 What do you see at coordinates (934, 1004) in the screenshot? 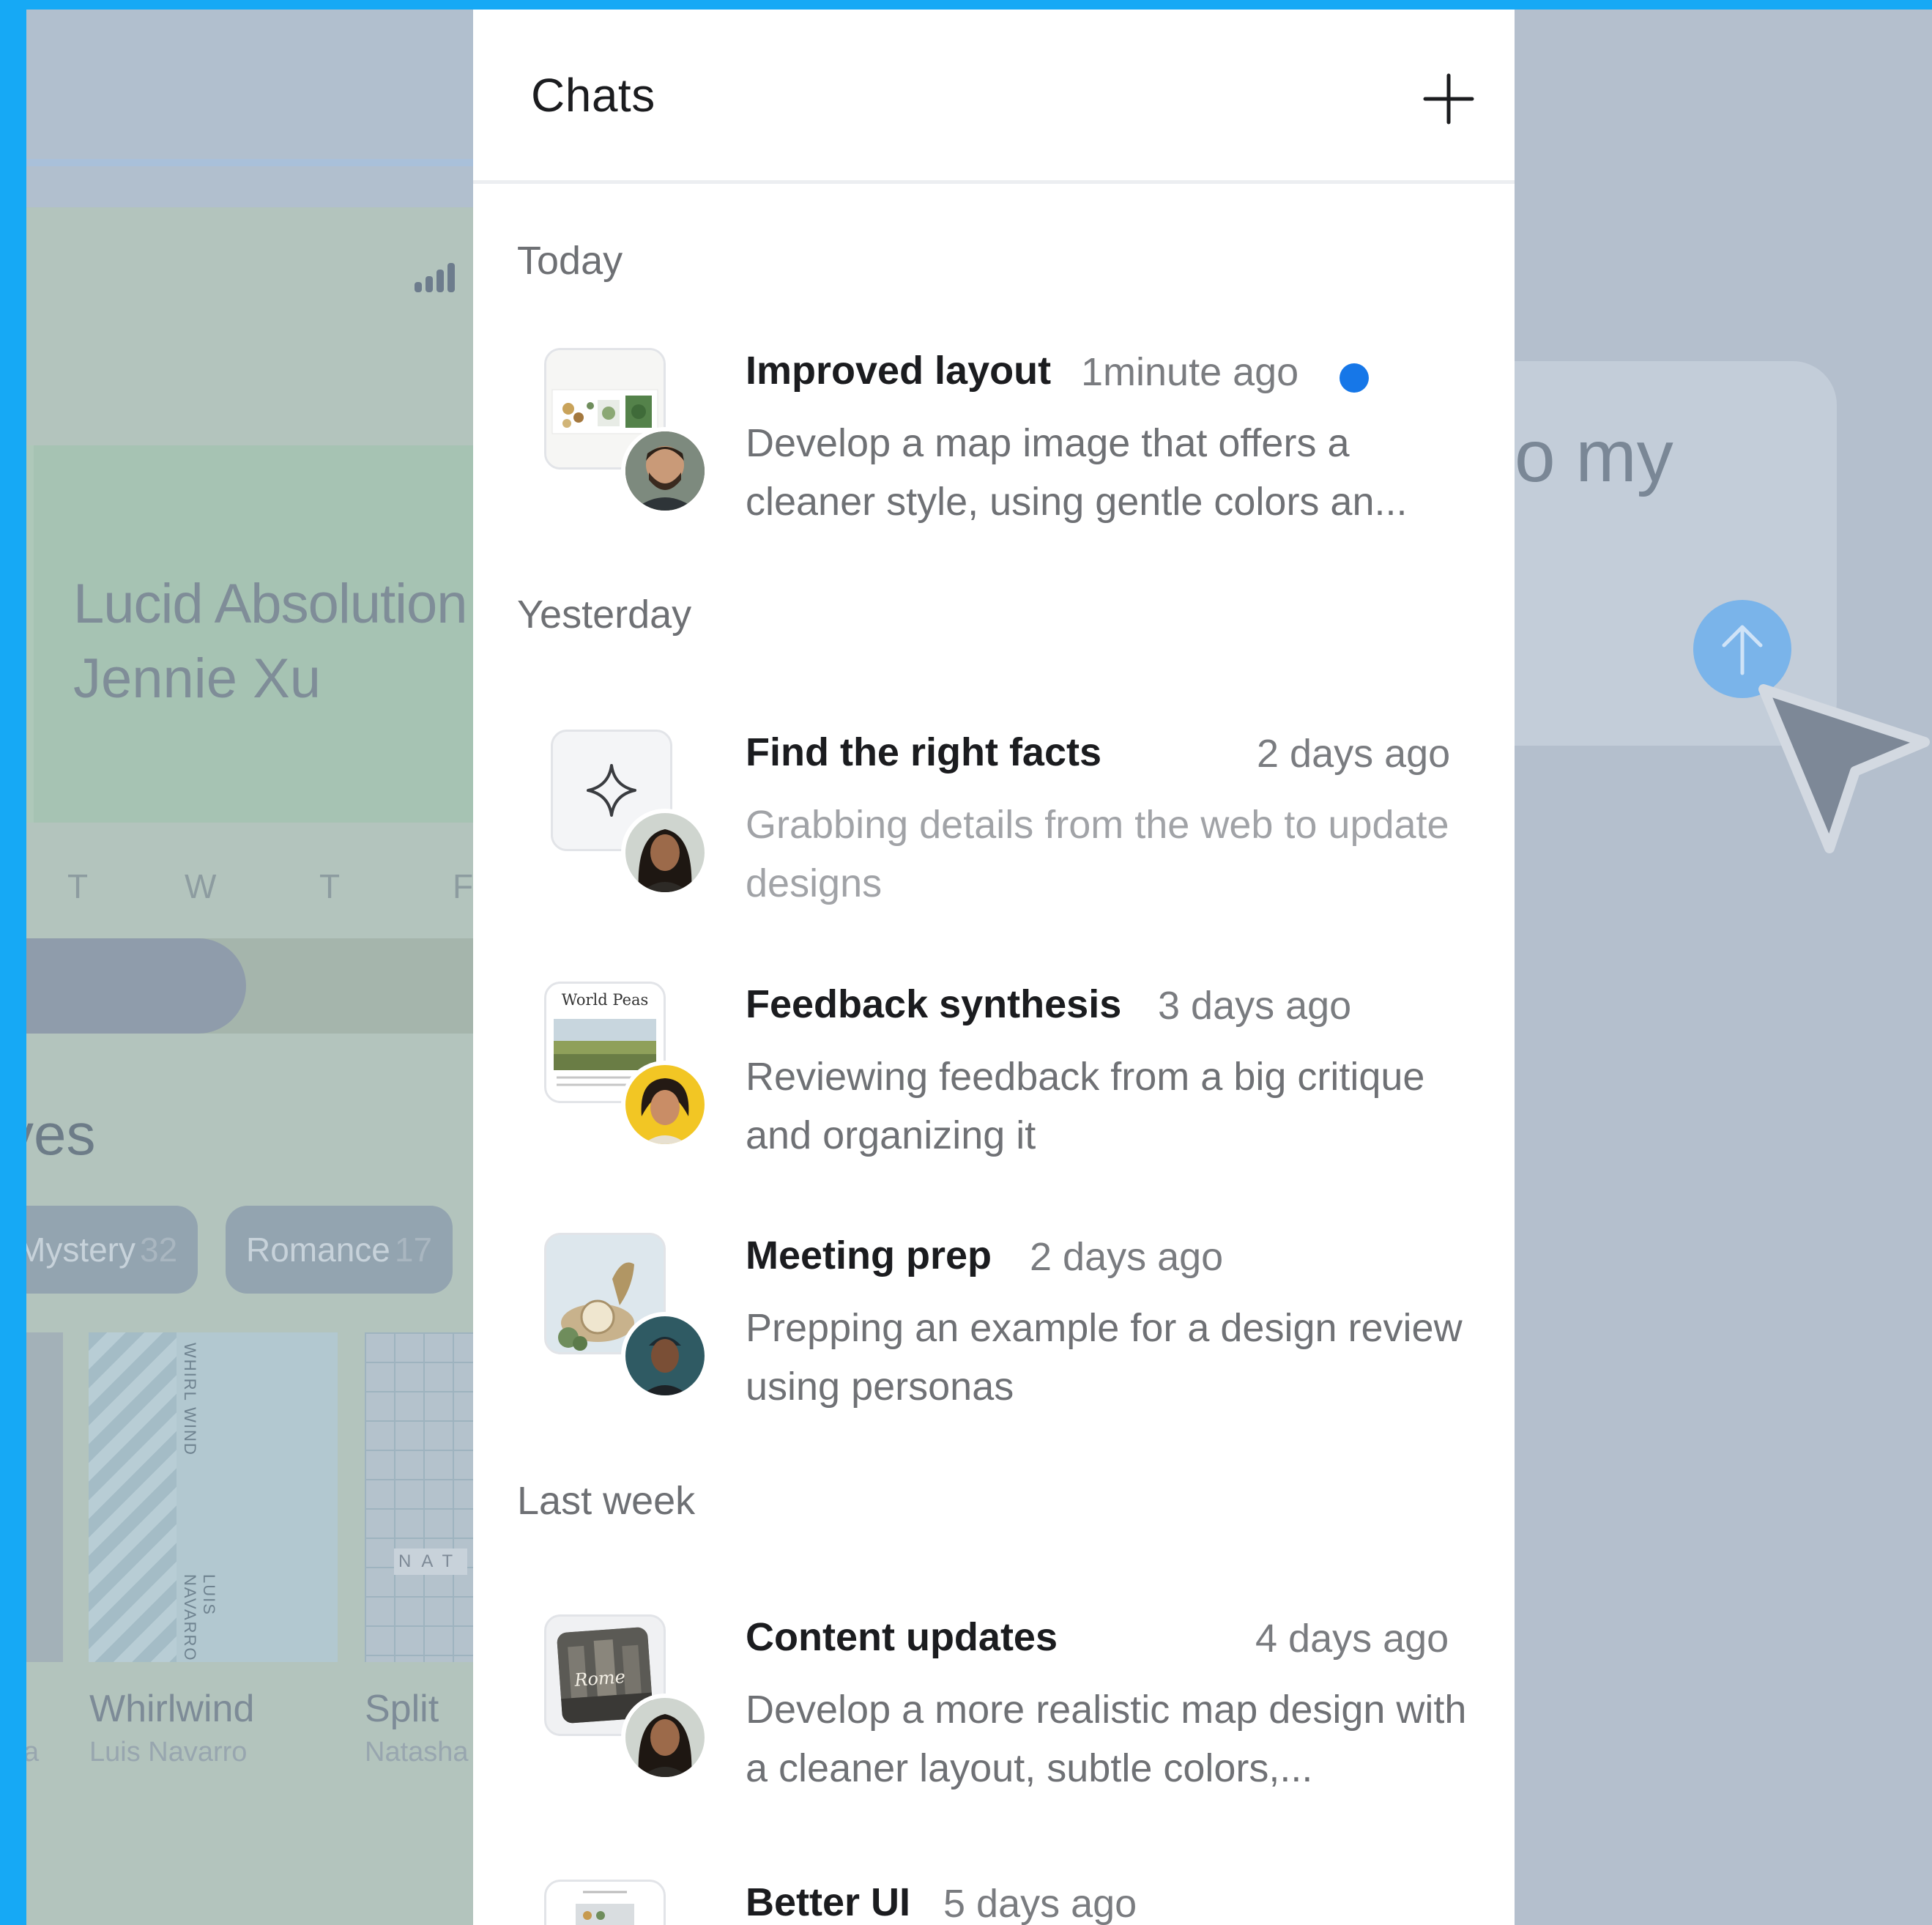
I see `chat-title: Feedback synthesis` at bounding box center [934, 1004].